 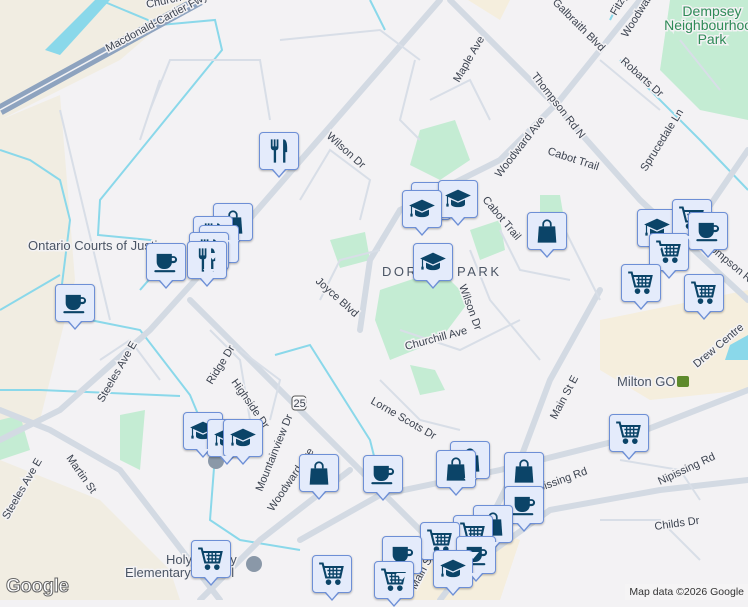 What do you see at coordinates (683, 381) in the screenshot?
I see `train-icon` at bounding box center [683, 381].